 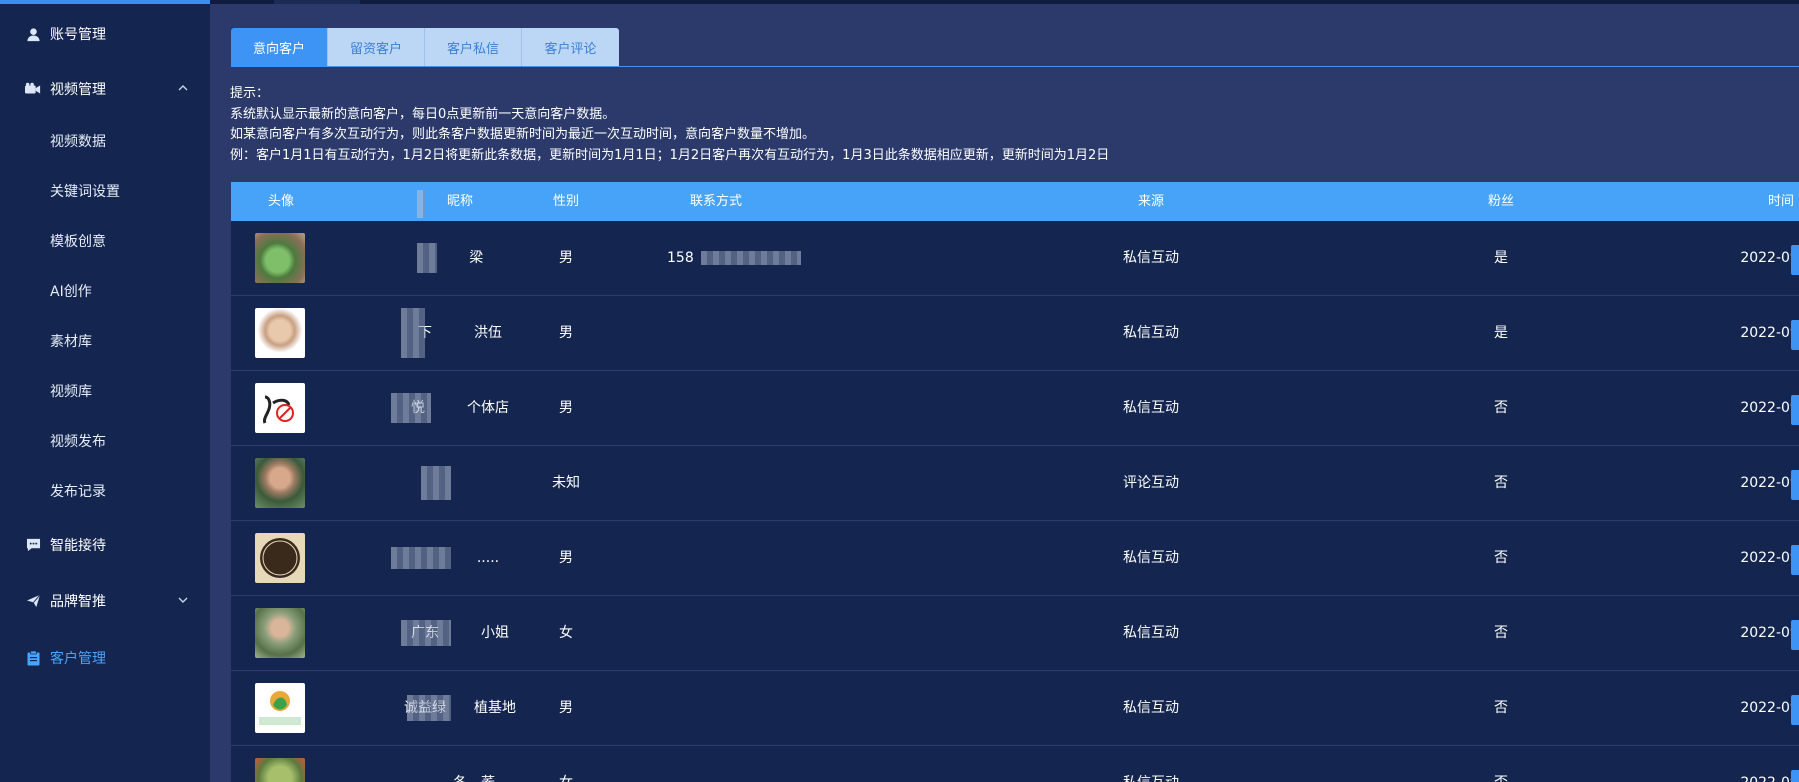 What do you see at coordinates (33, 89) in the screenshot?
I see `video-camera-icon` at bounding box center [33, 89].